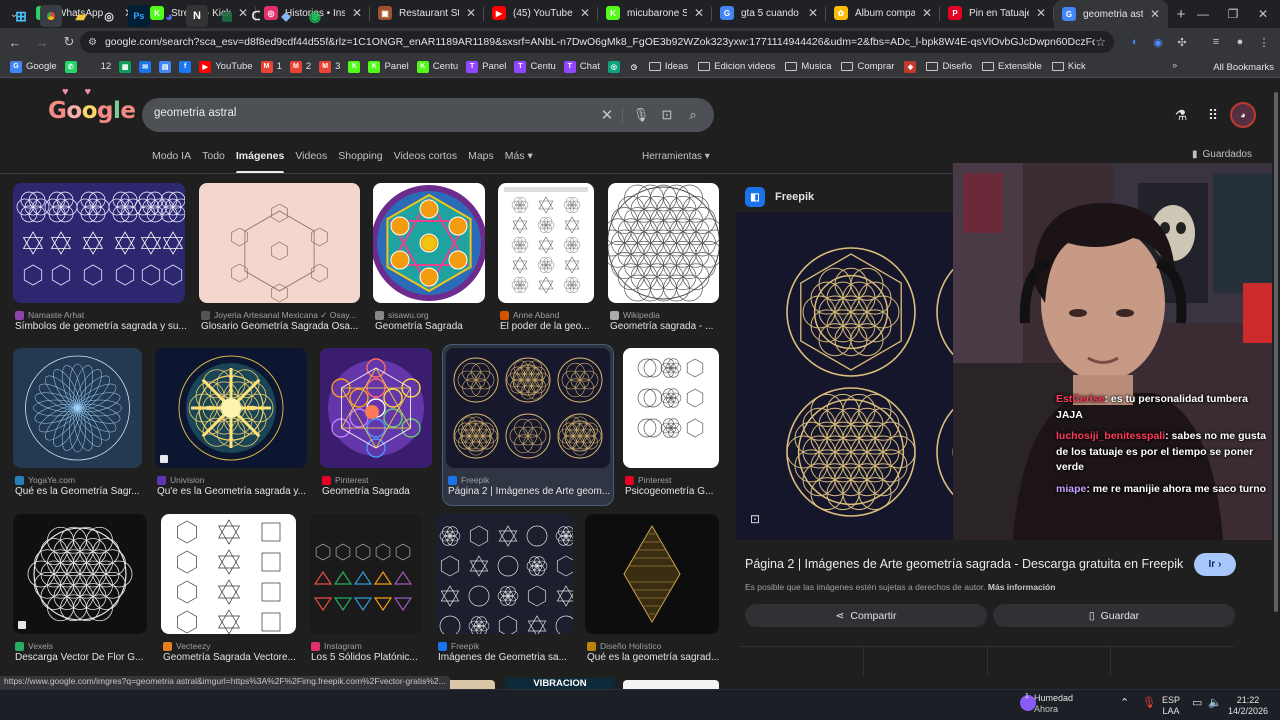  Describe the element at coordinates (769, 13) in the screenshot. I see `browser-tab: Ggta 5 cuando slams ✕` at that location.